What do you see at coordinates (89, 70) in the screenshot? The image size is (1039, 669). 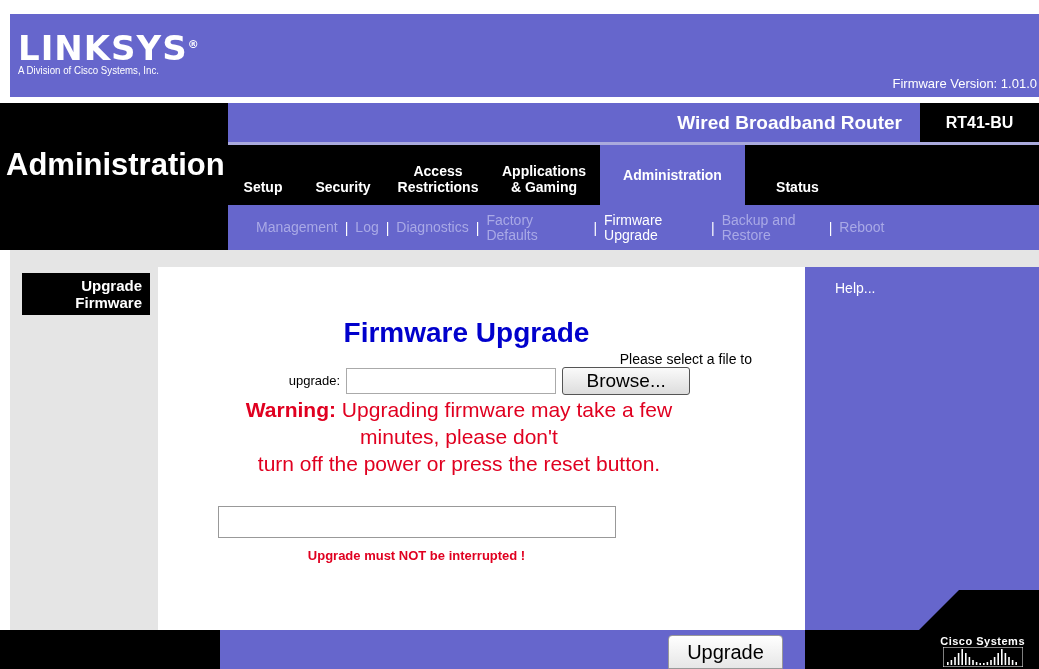 I see `logo-tagline: A Division of Cisco Systems, Inc.` at bounding box center [89, 70].